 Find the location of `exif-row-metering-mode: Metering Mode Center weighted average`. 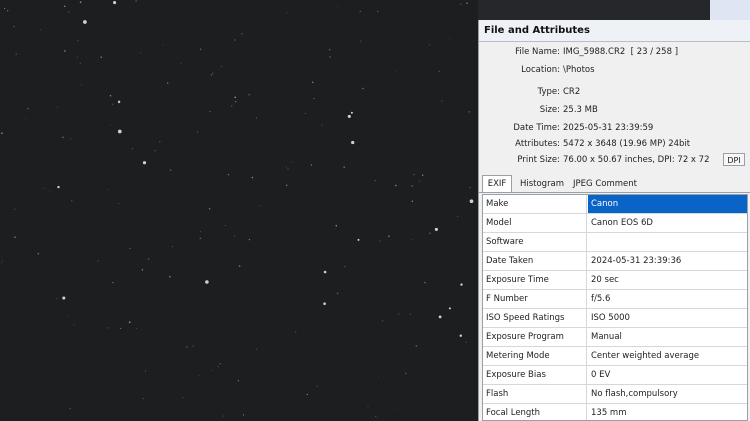

exif-row-metering-mode: Metering Mode Center weighted average is located at coordinates (615, 356).